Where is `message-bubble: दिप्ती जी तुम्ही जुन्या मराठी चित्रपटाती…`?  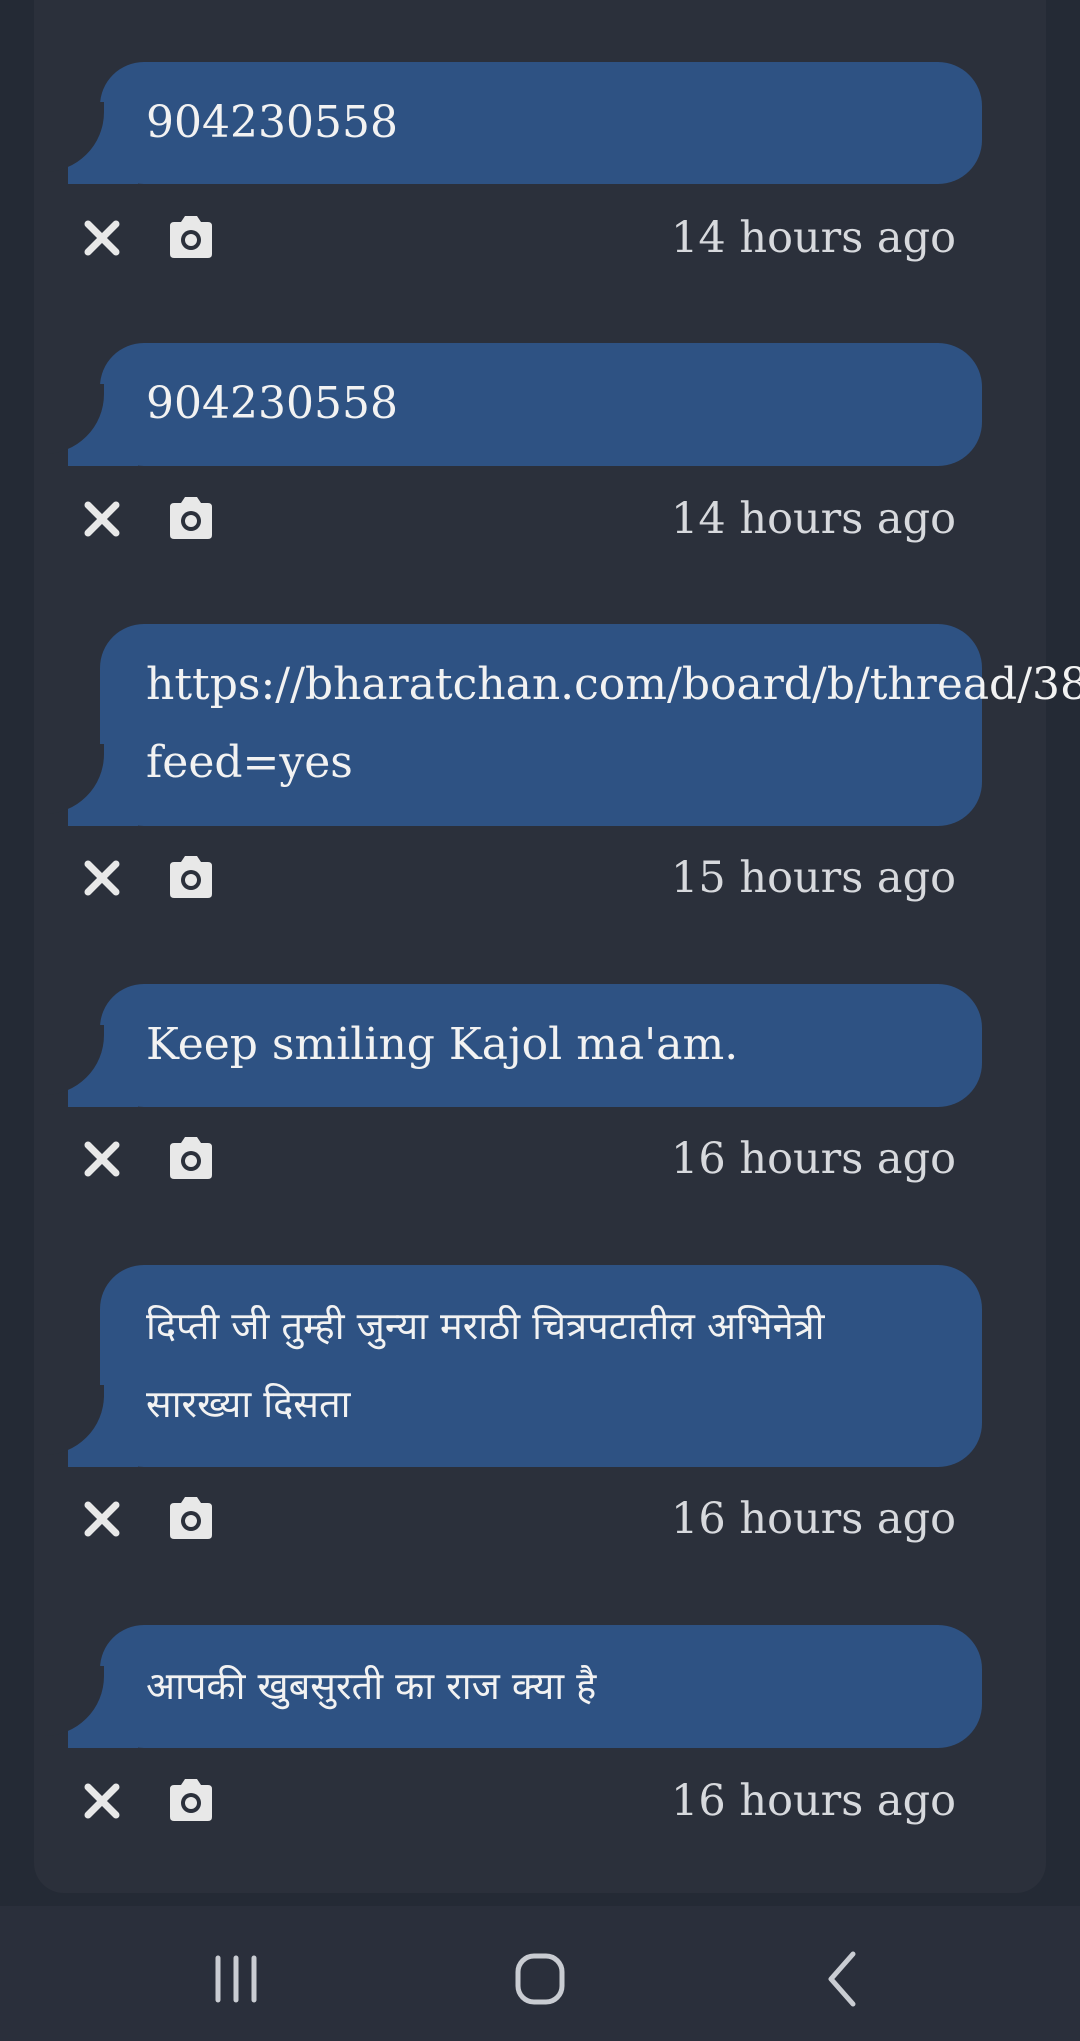
message-bubble: दिप्ती जी तुम्ही जुन्या मराठी चित्रपटाती… is located at coordinates (508, 1366).